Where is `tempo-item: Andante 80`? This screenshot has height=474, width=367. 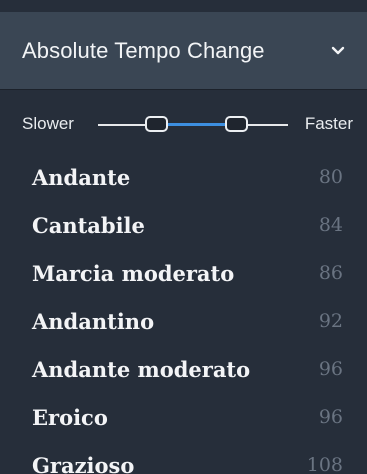 tempo-item: Andante 80 is located at coordinates (183, 177).